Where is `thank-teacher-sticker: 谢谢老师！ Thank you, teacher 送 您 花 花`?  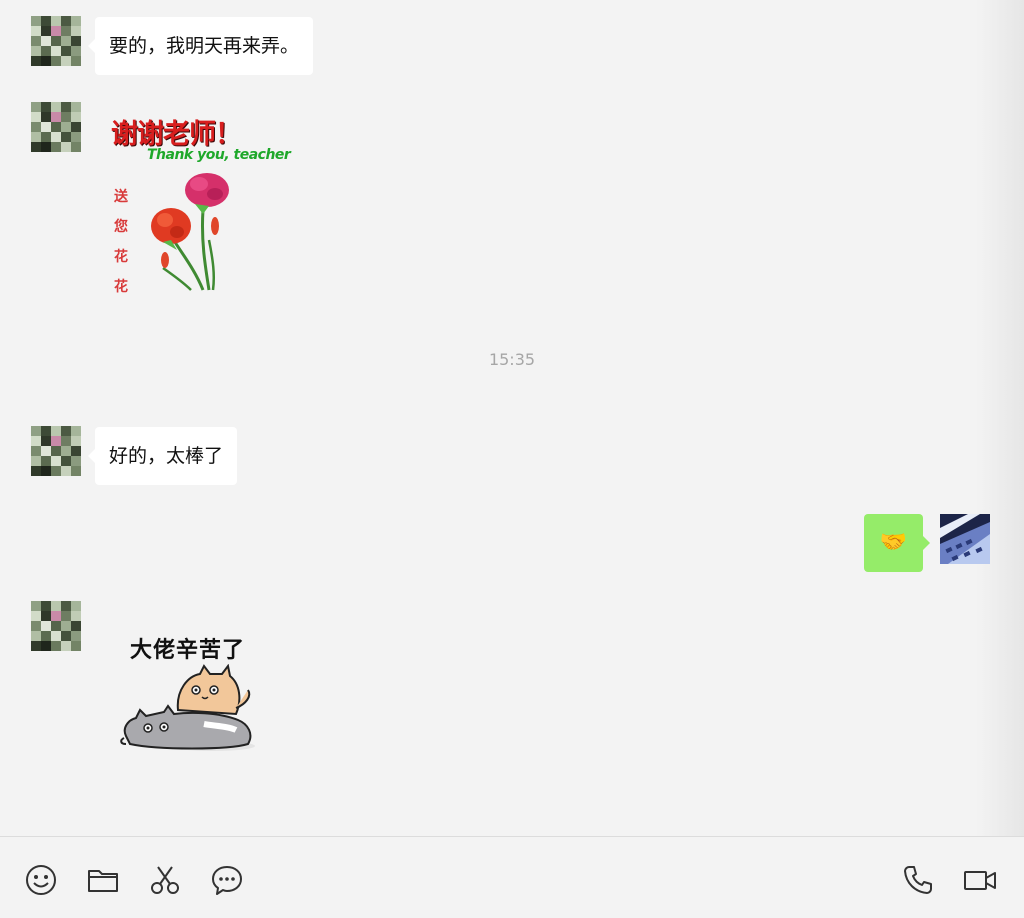
thank-teacher-sticker: 谢谢老师！ Thank you, teacher 送 您 花 花 is located at coordinates (198, 201).